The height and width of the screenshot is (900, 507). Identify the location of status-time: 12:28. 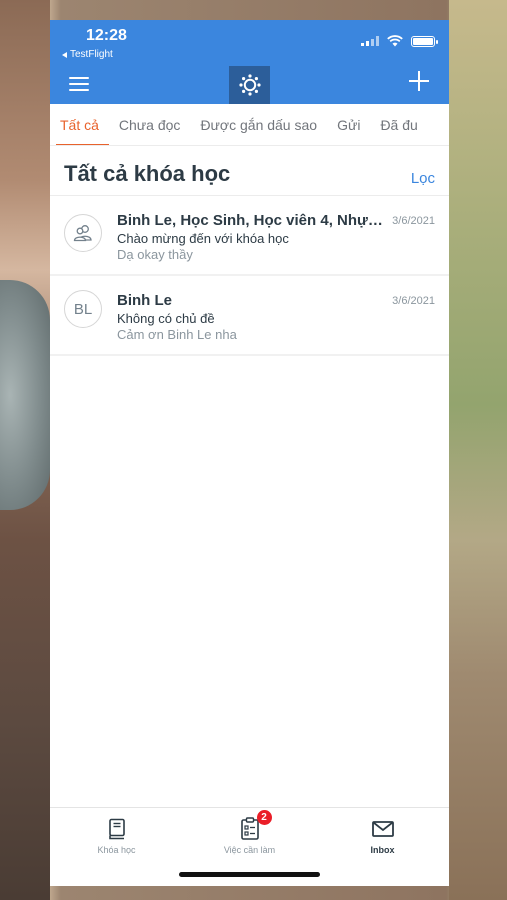
(106, 35).